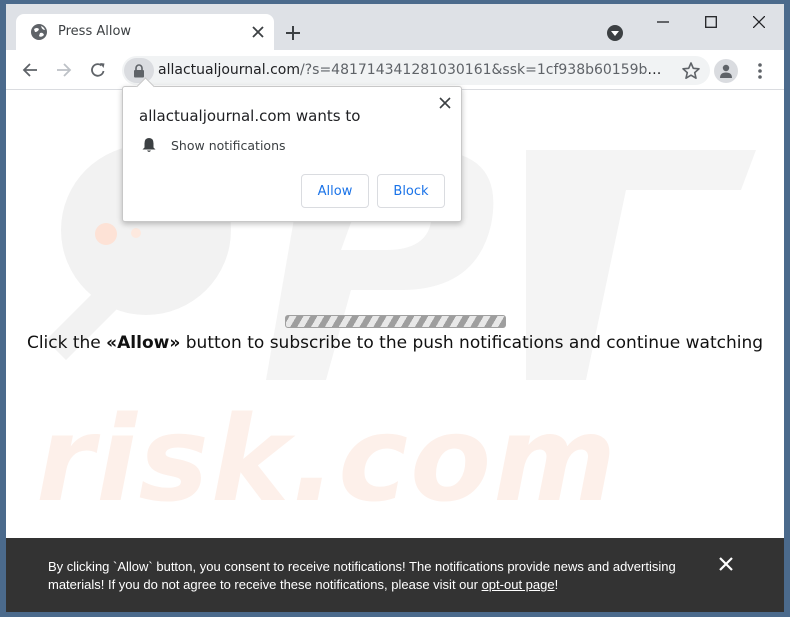 Image resolution: width=790 pixels, height=617 pixels. Describe the element at coordinates (411, 191) in the screenshot. I see `block-button: Block` at that location.